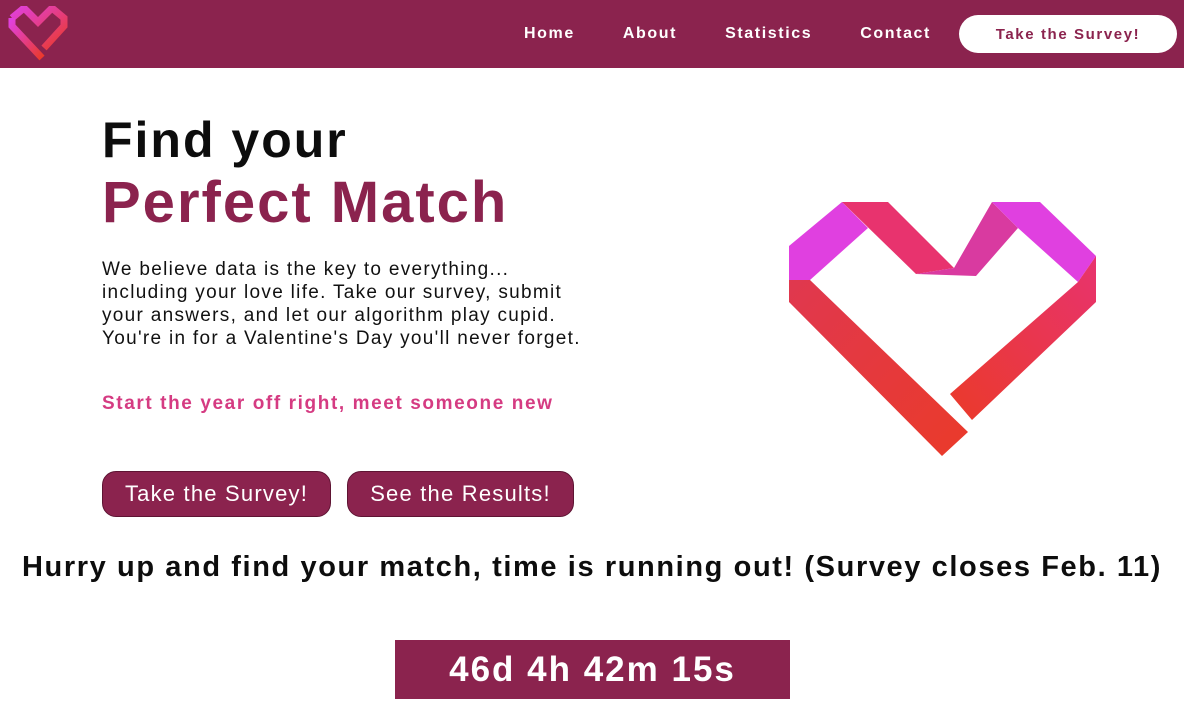  Describe the element at coordinates (650, 34) in the screenshot. I see `nav-about-link: About` at that location.